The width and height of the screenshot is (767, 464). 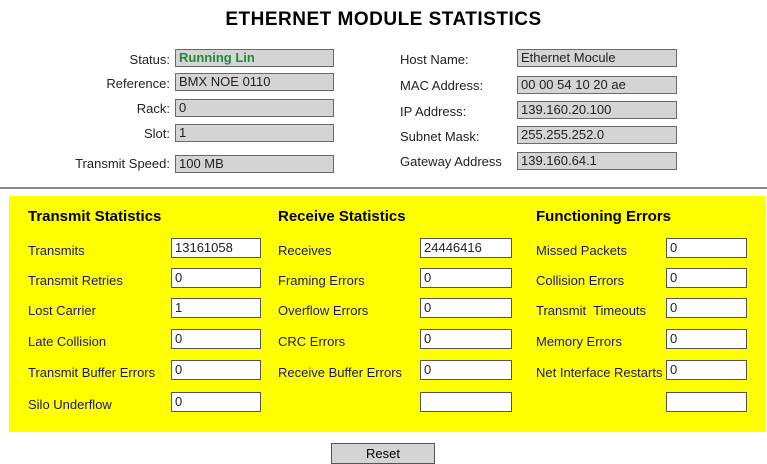 What do you see at coordinates (75, 280) in the screenshot?
I see `transmit-retries-label: Transmit Retries` at bounding box center [75, 280].